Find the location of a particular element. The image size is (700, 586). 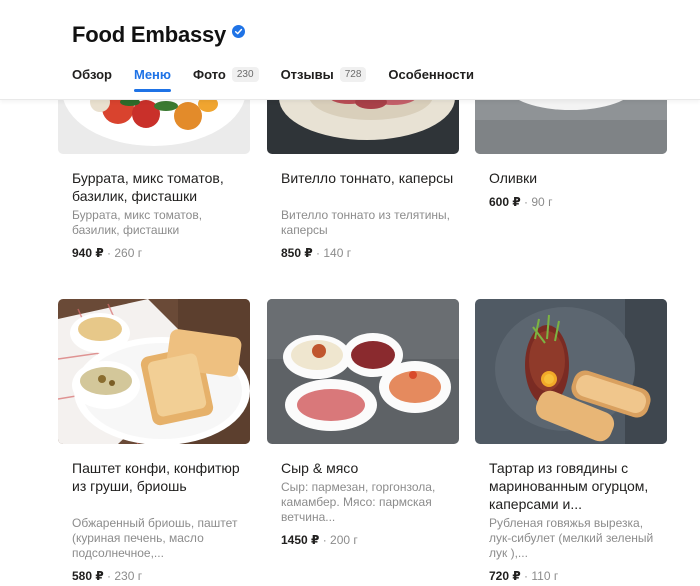

dish-price-weight: 1450 ₽ · 200 г is located at coordinates (319, 540).